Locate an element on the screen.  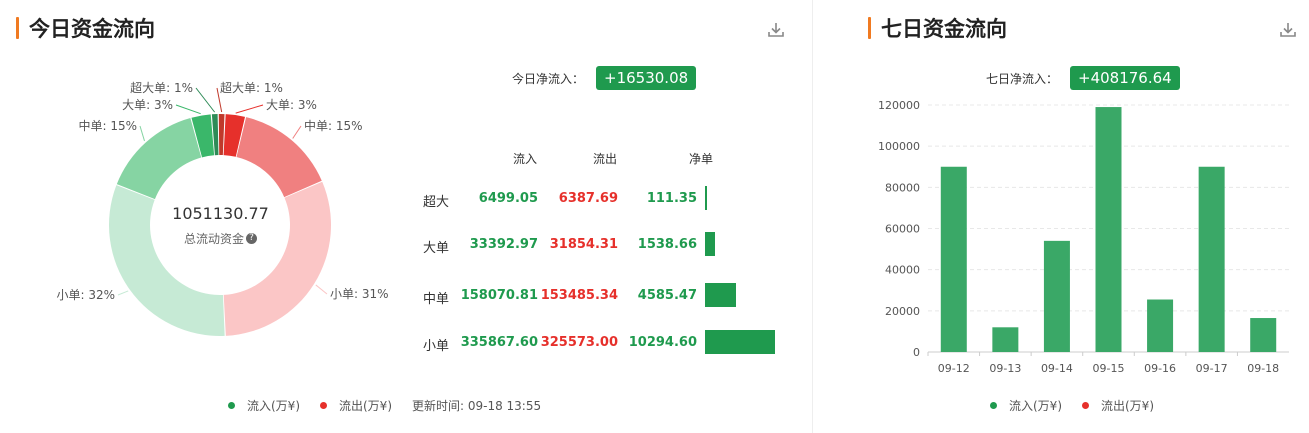
today-net-inflow-badge: +16530.08 is located at coordinates (646, 78).